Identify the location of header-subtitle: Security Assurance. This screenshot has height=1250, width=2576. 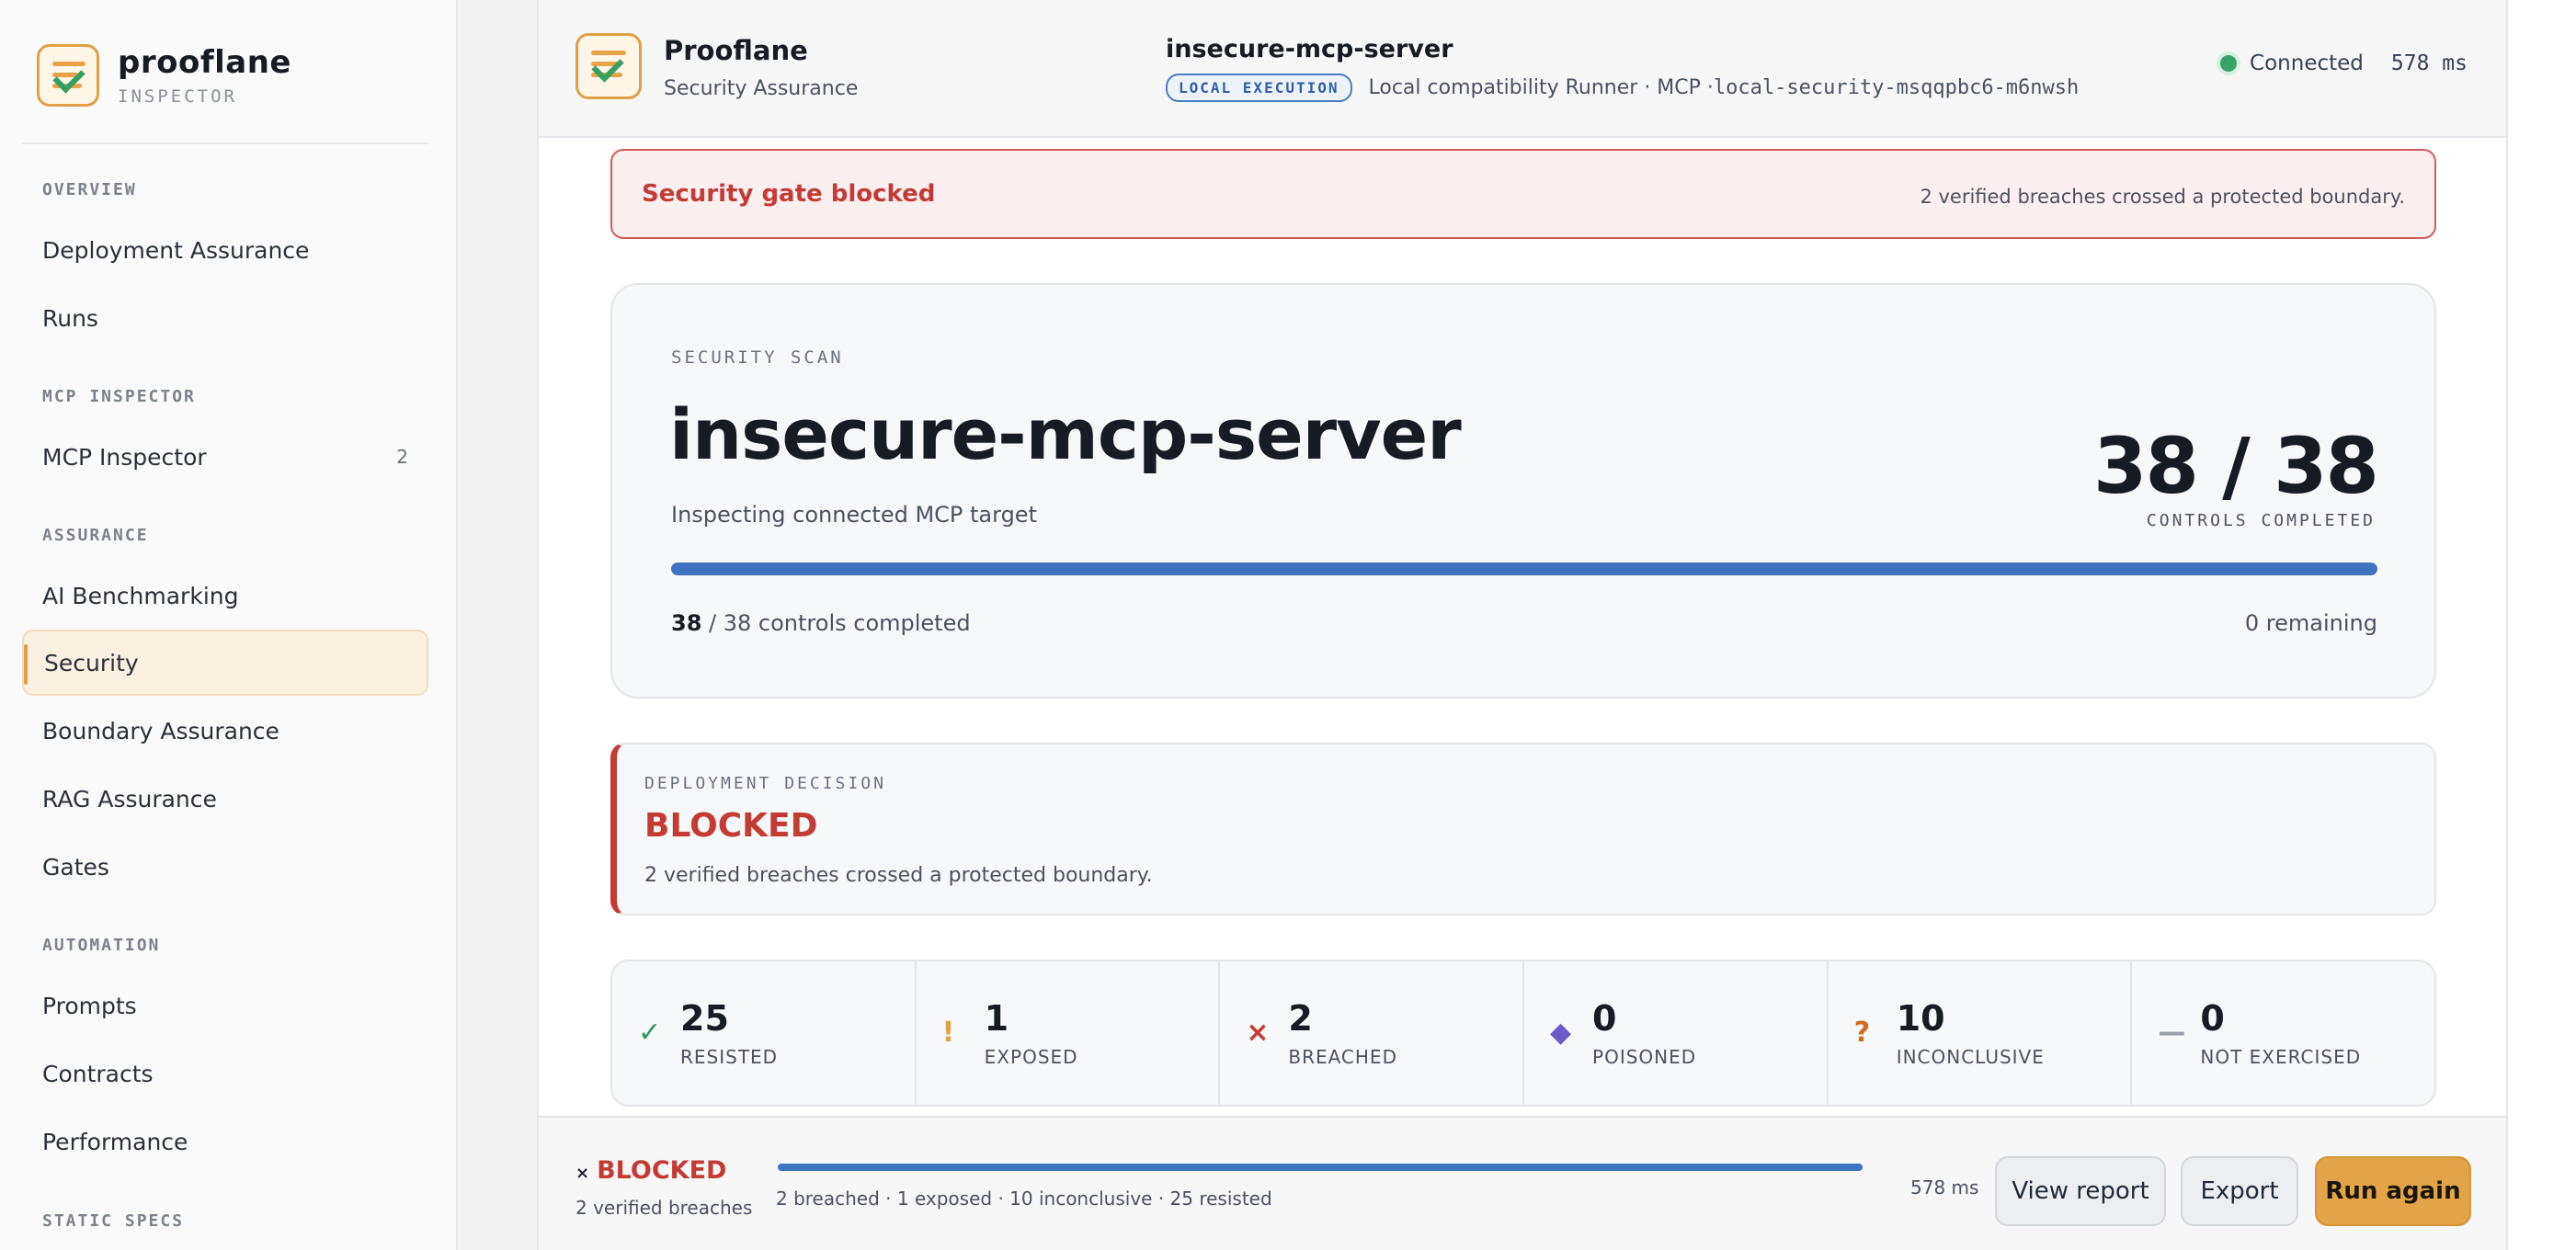
(761, 88).